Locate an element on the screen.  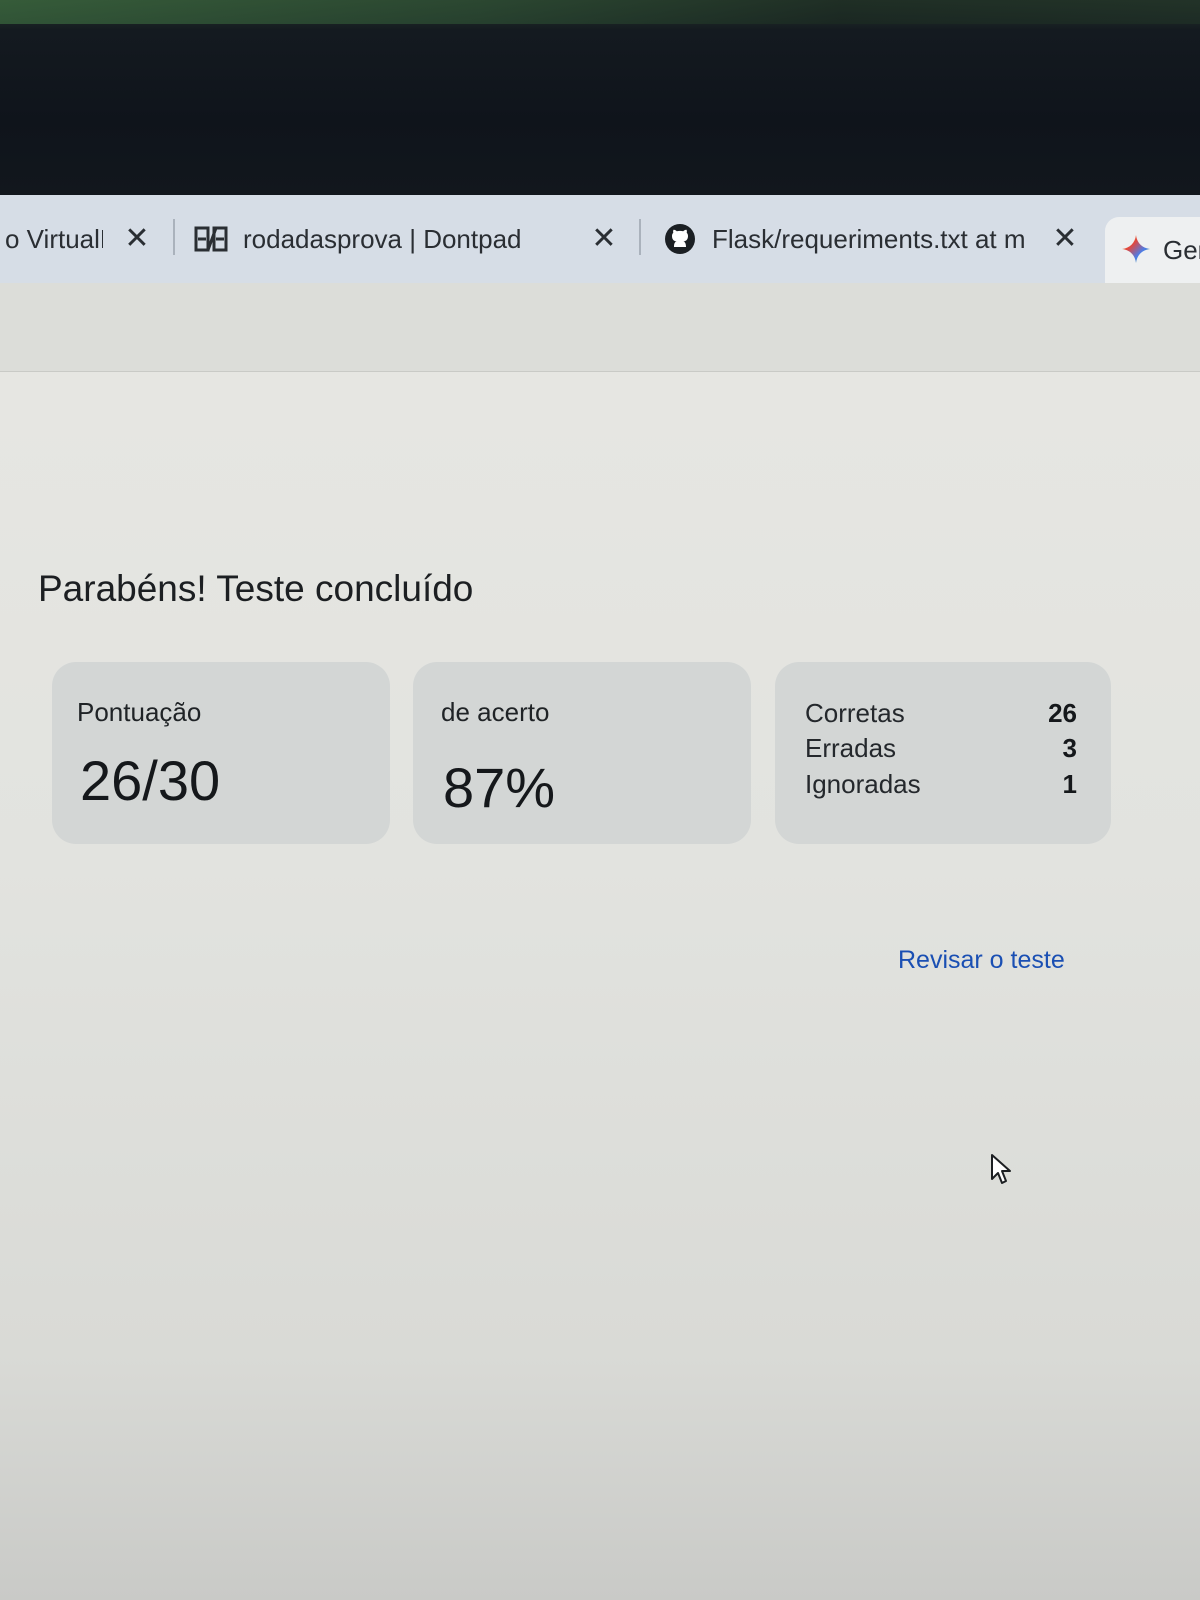
score-label: Pontuação is located at coordinates (139, 712).